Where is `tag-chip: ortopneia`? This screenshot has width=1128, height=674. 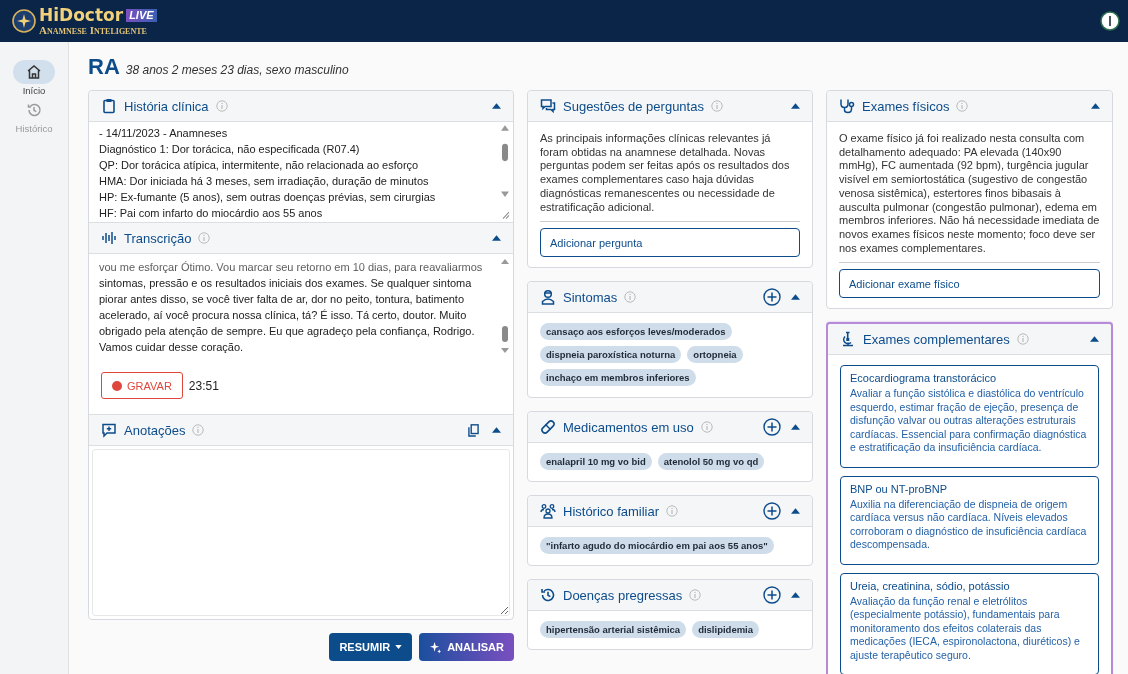 tag-chip: ortopneia is located at coordinates (715, 355).